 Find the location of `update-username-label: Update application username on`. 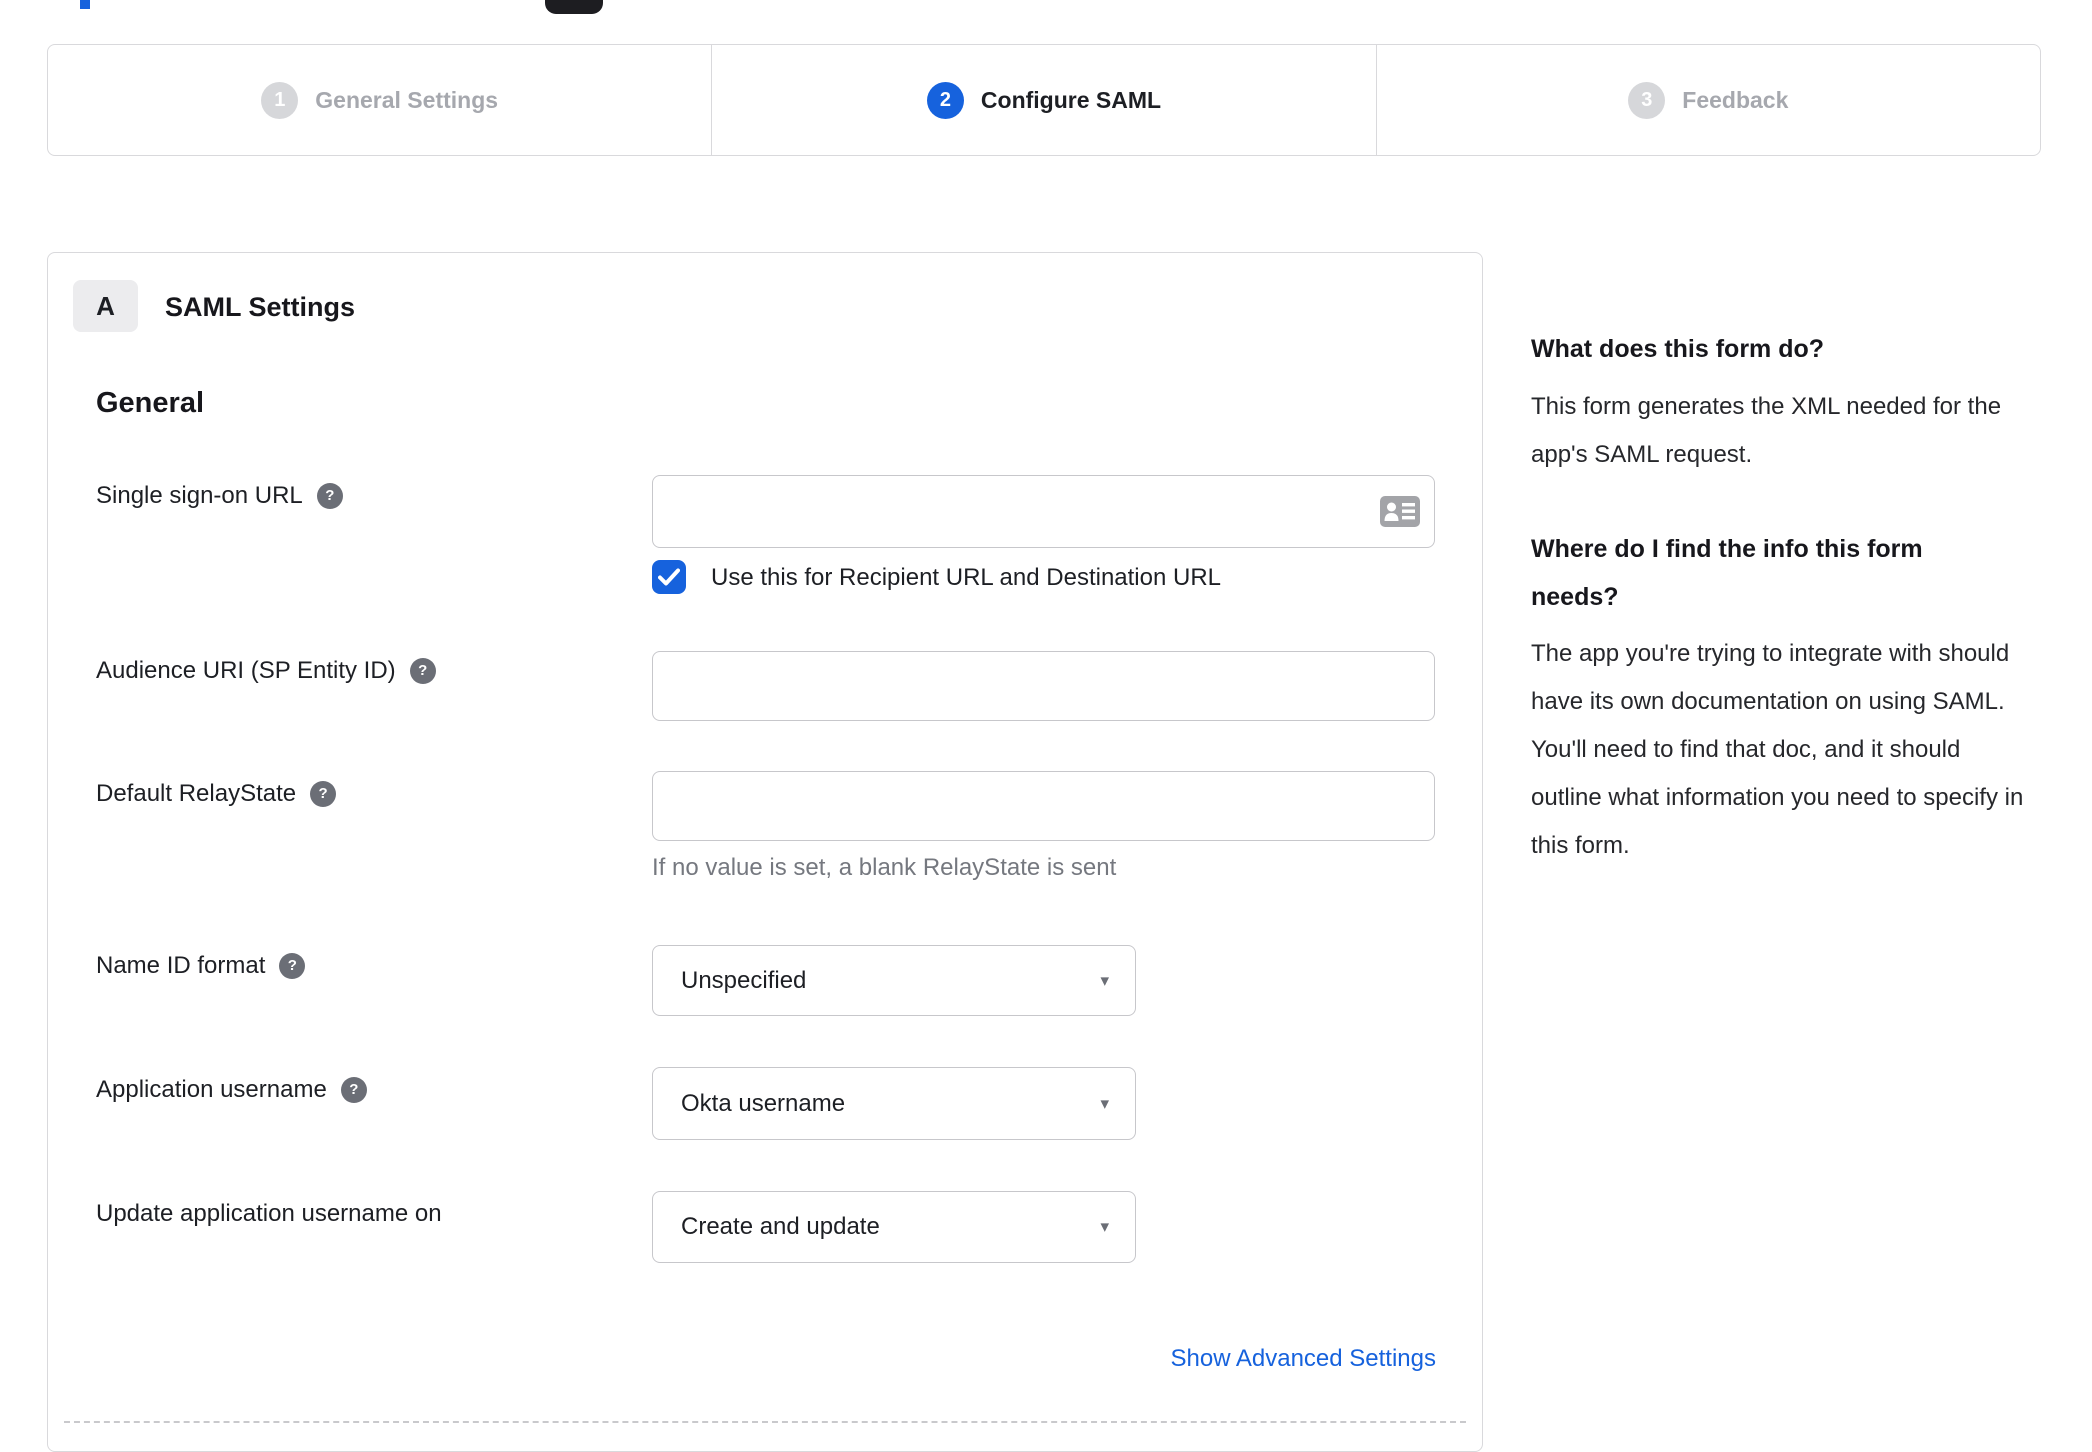

update-username-label: Update application username on is located at coordinates (269, 1214).